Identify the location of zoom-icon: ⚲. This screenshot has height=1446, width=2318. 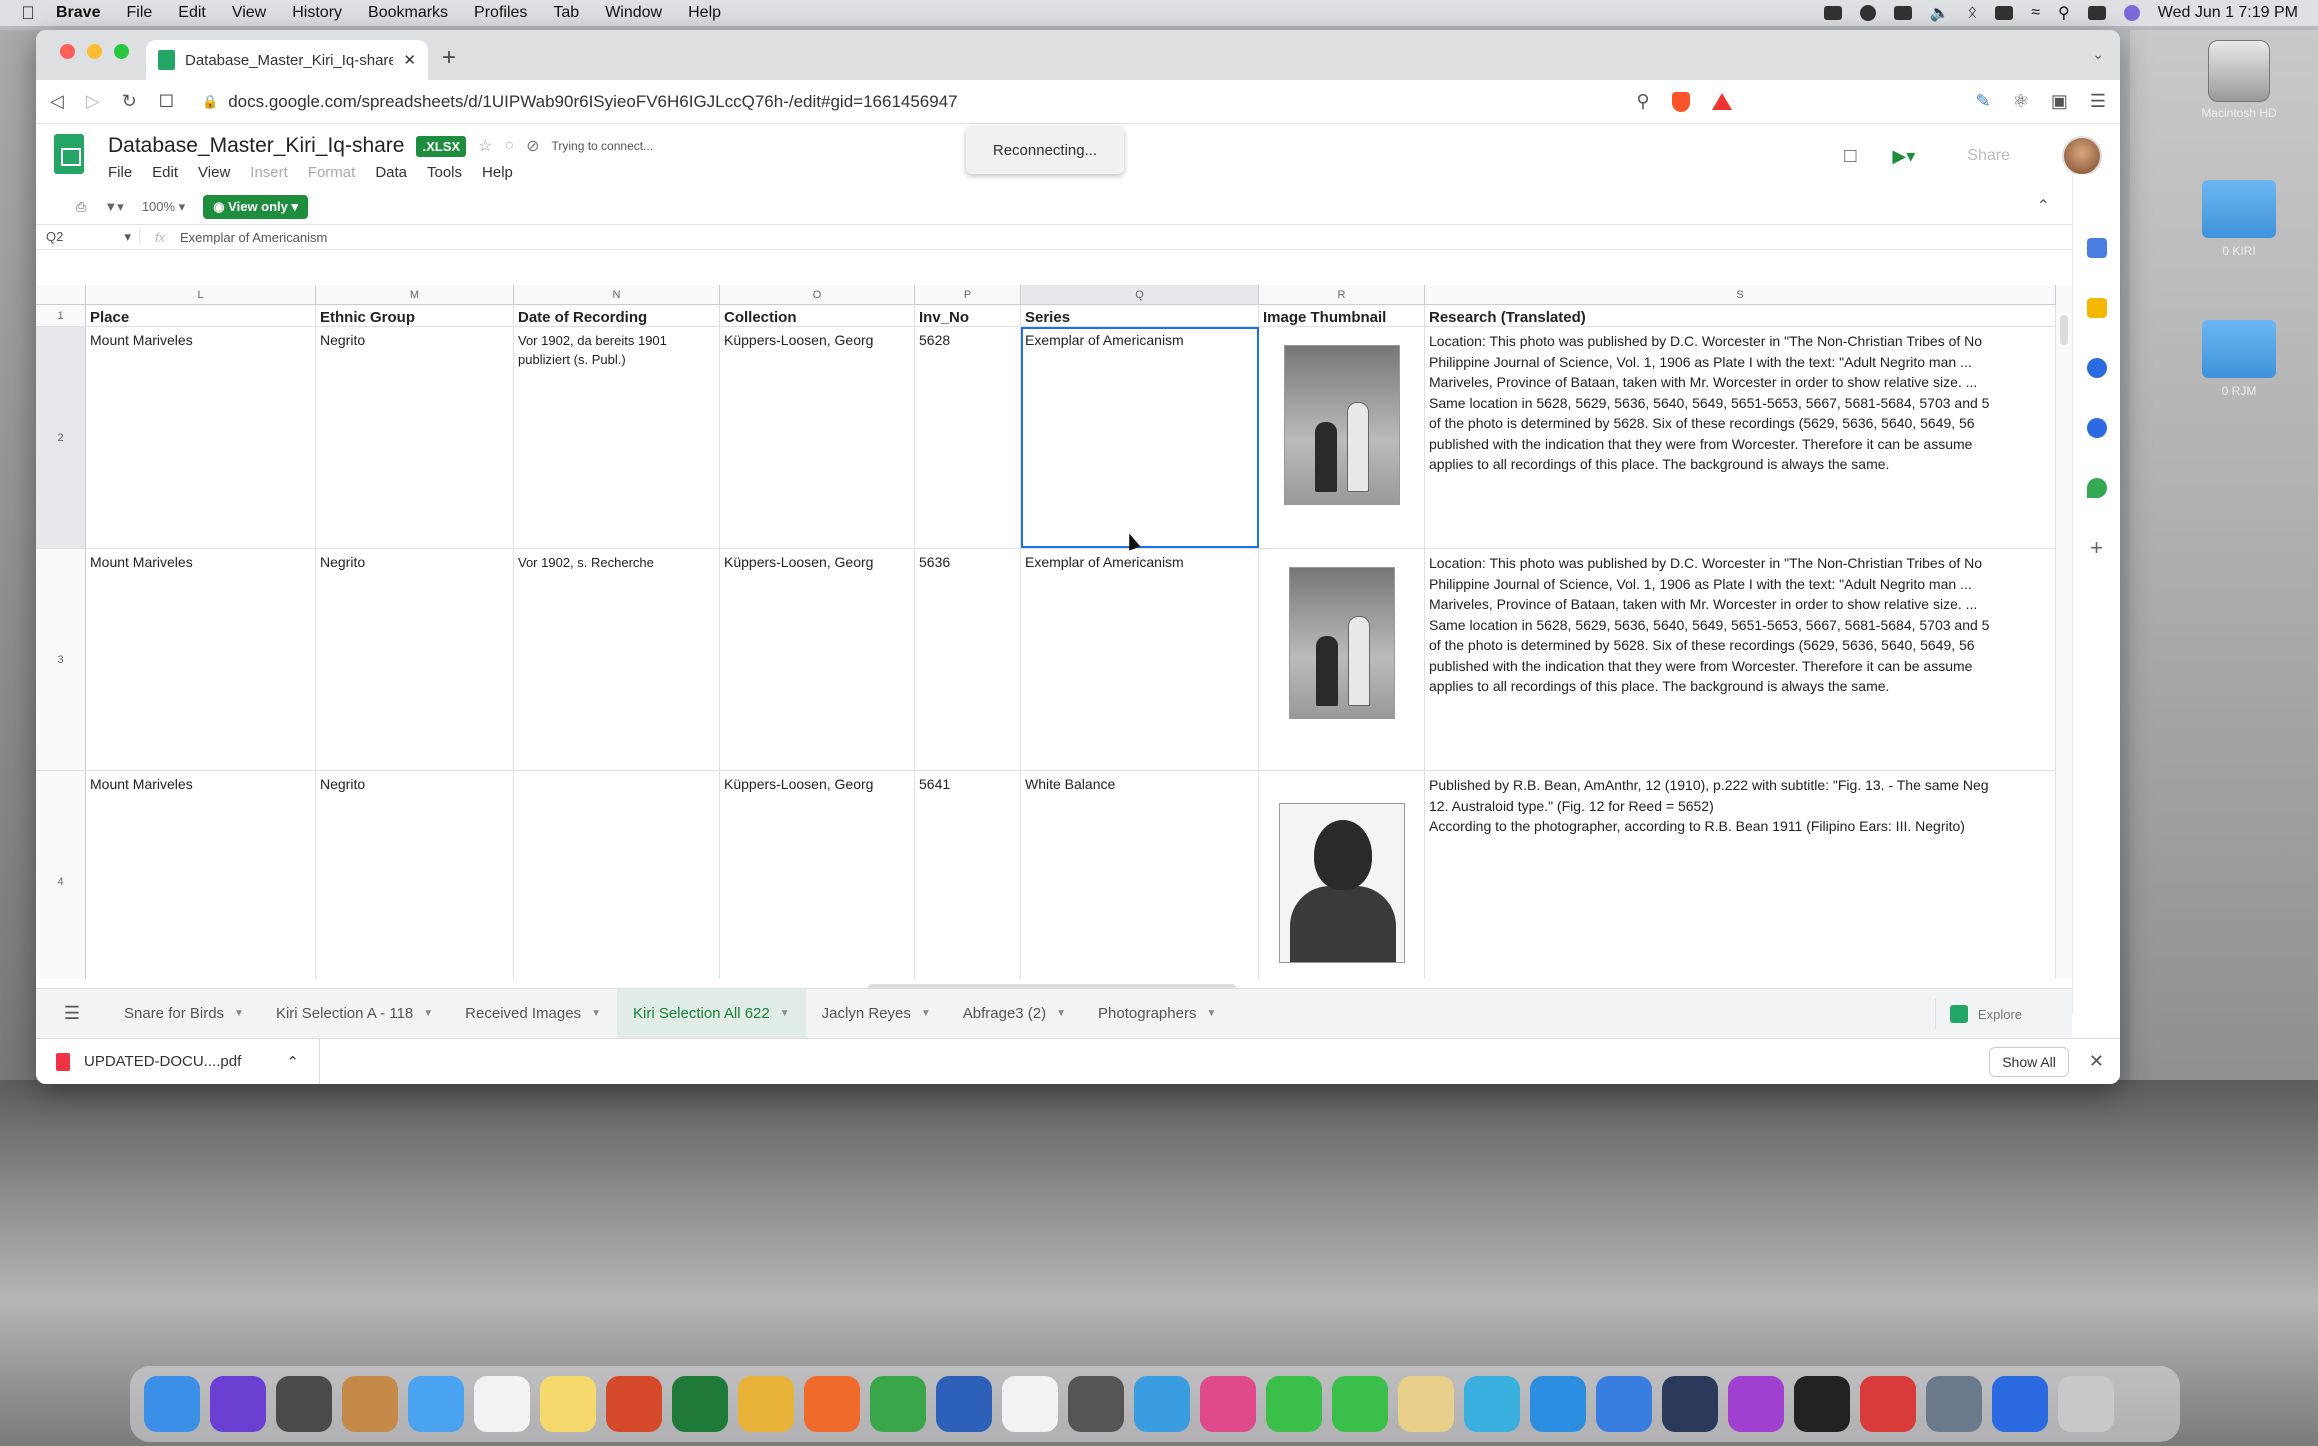
(1642, 101).